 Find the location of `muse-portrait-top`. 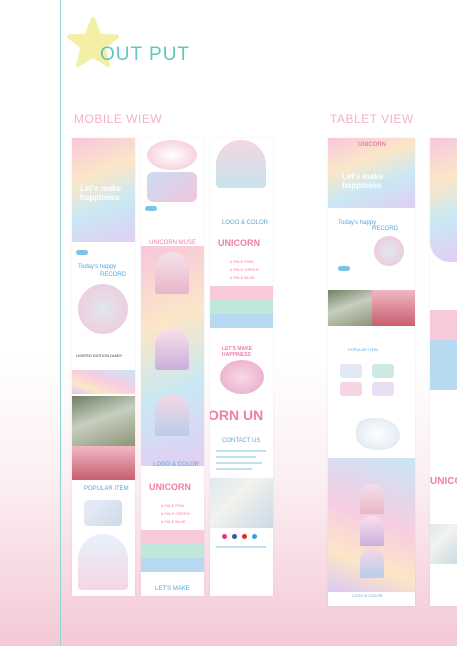

muse-portrait-top is located at coordinates (241, 164).